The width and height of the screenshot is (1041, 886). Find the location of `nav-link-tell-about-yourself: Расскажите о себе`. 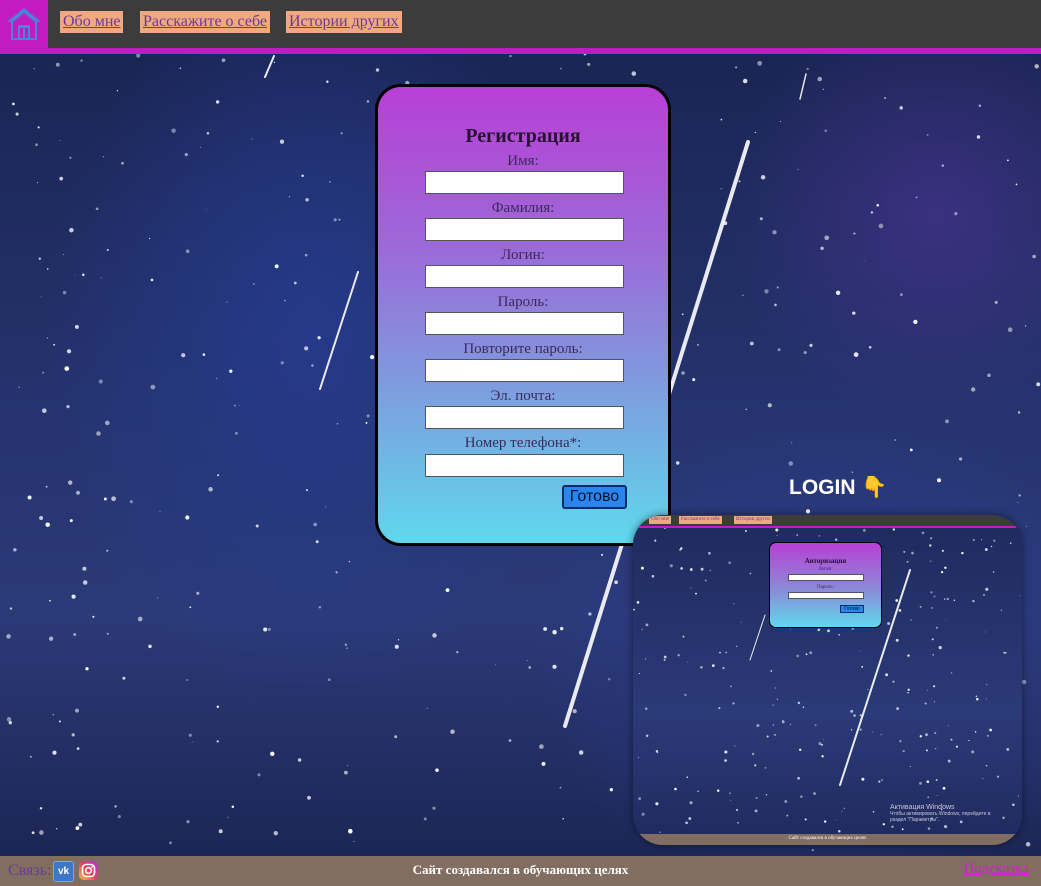

nav-link-tell-about-yourself: Расскажите о себе is located at coordinates (205, 22).